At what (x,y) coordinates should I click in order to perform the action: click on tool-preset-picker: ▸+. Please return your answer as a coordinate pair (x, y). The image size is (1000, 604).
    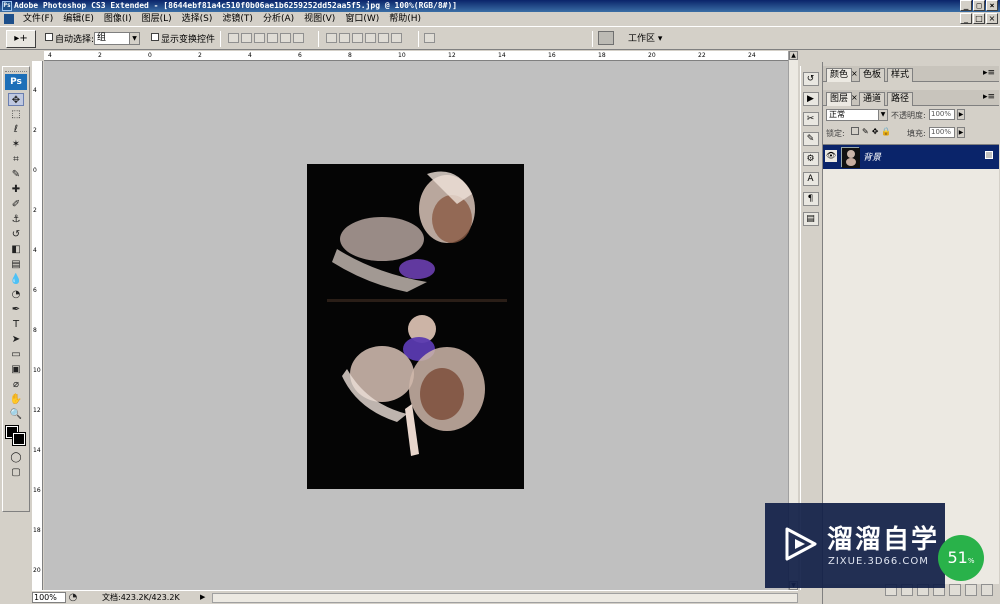
    Looking at the image, I should click on (21, 39).